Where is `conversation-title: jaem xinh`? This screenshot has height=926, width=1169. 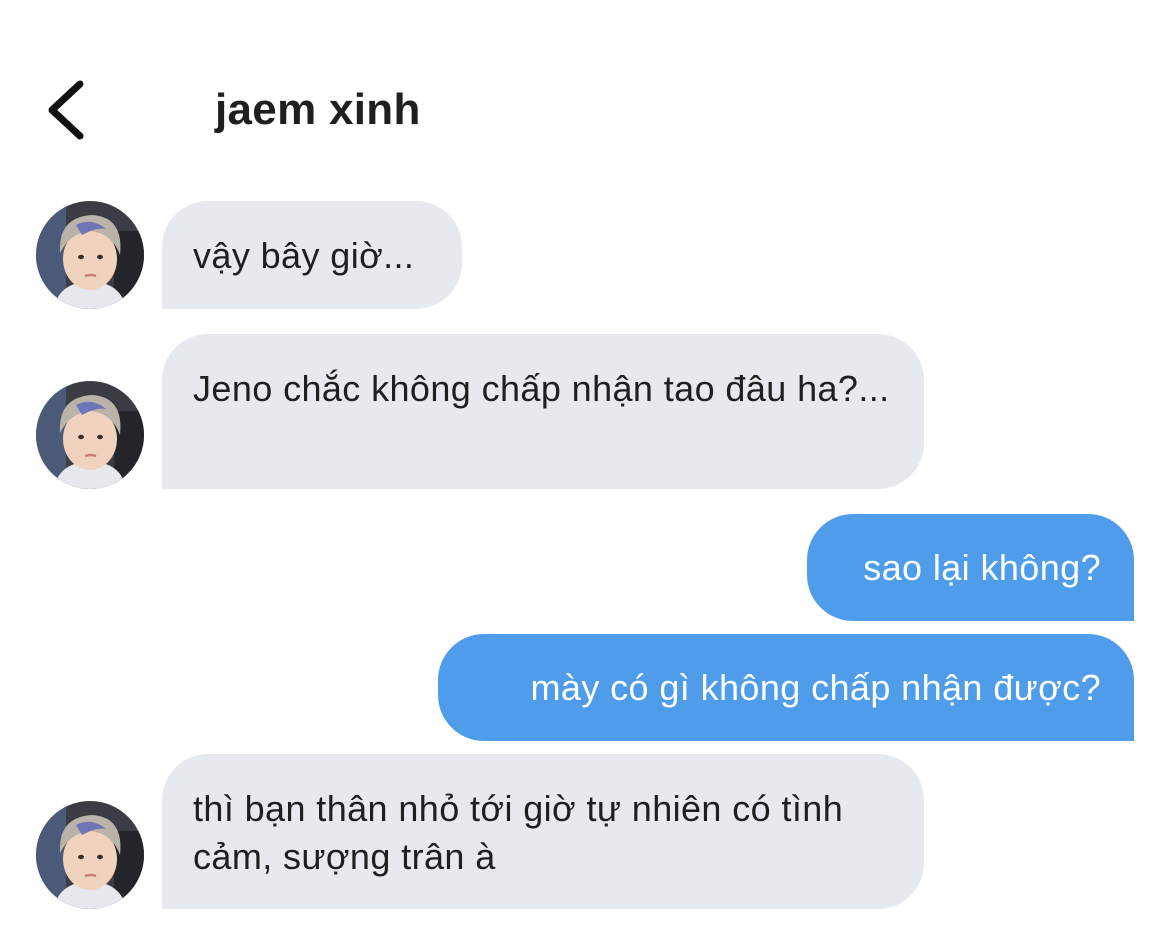 conversation-title: jaem xinh is located at coordinates (318, 109).